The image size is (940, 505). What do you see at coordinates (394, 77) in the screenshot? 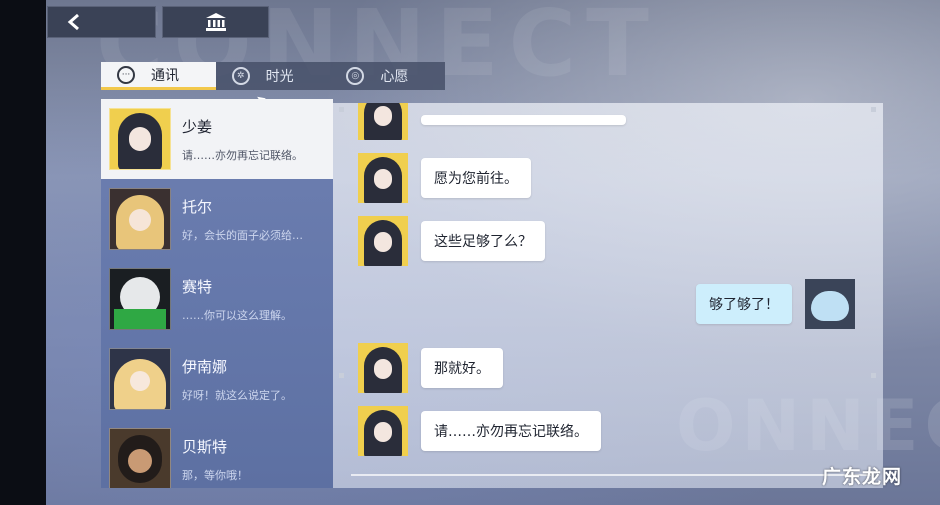
I see `tab-wish-label: 心愿` at bounding box center [394, 77].